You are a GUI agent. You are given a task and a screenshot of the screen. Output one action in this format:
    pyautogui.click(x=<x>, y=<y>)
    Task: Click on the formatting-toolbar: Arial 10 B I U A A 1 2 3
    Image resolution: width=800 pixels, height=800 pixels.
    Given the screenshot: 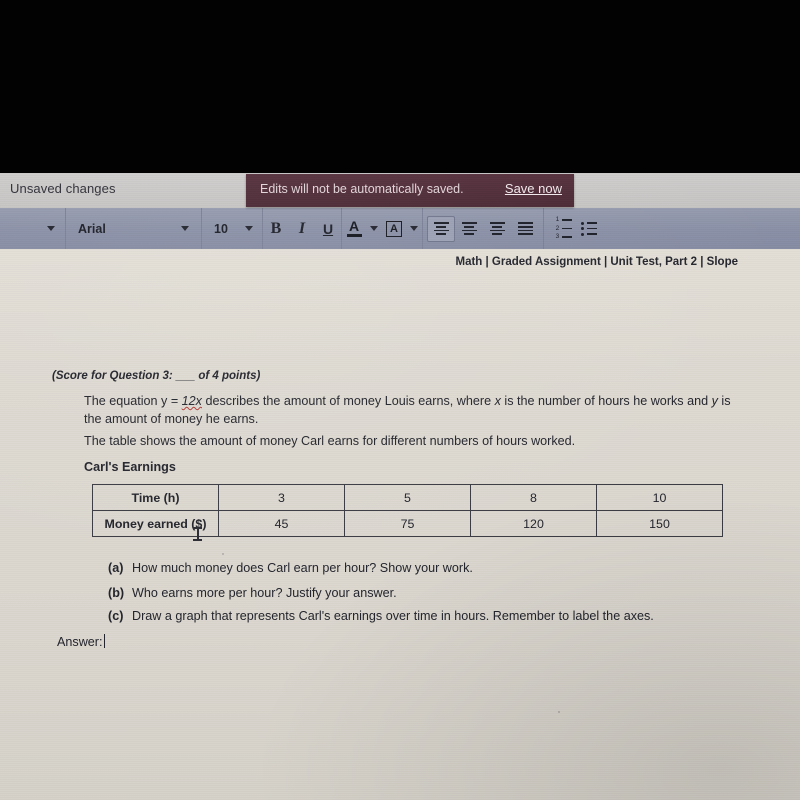 What is the action you would take?
    pyautogui.click(x=400, y=228)
    